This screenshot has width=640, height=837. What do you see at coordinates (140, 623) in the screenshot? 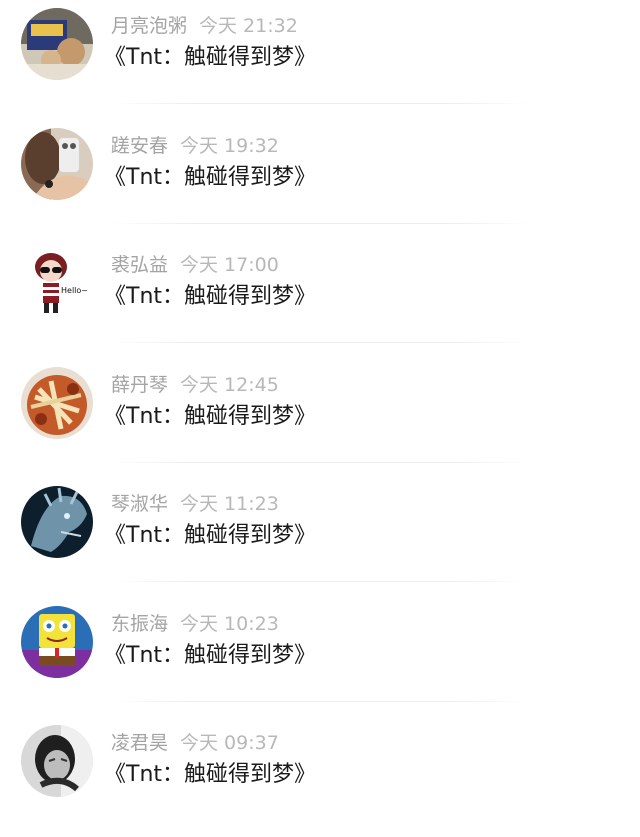
I see `sender-name: 东振海` at bounding box center [140, 623].